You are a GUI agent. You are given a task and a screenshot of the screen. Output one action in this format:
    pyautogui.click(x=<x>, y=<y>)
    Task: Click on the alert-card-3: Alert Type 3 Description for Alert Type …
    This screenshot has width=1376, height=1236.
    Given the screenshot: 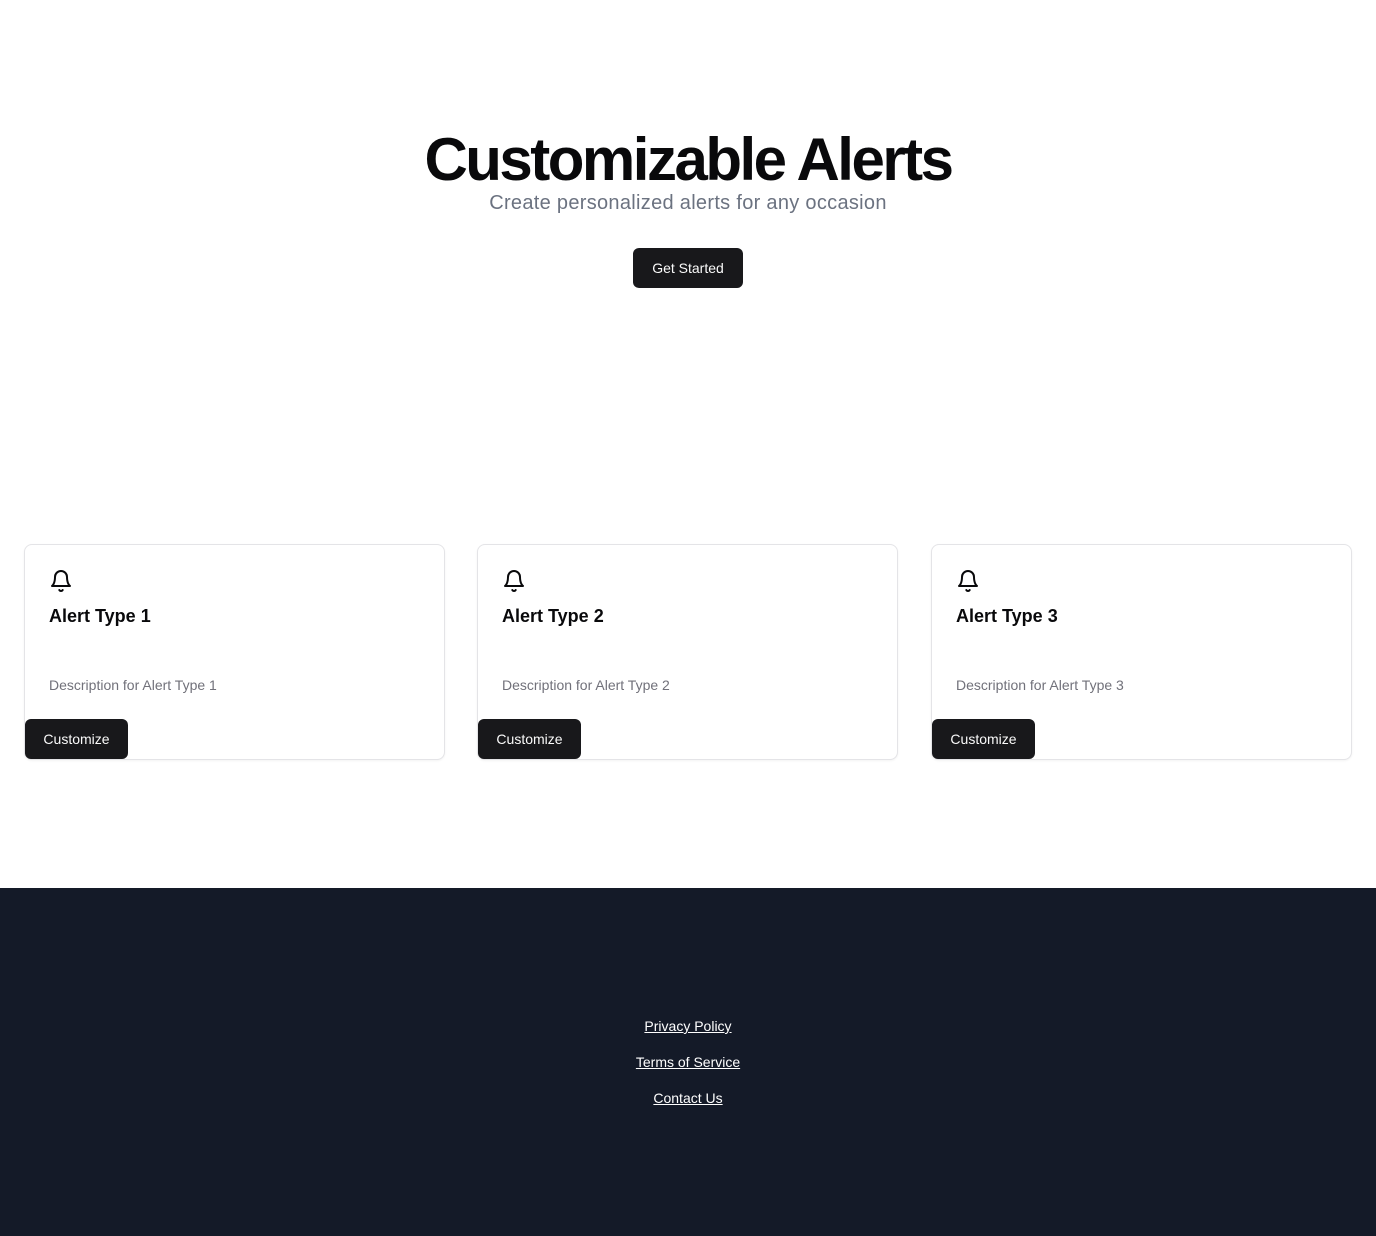 What is the action you would take?
    pyautogui.click(x=1141, y=652)
    